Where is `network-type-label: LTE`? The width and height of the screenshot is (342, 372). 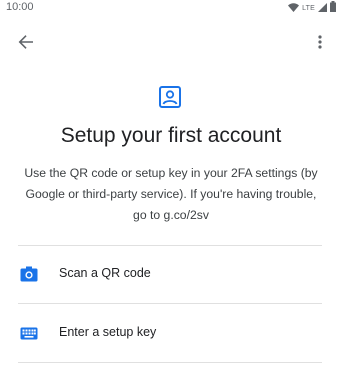 network-type-label: LTE is located at coordinates (308, 8).